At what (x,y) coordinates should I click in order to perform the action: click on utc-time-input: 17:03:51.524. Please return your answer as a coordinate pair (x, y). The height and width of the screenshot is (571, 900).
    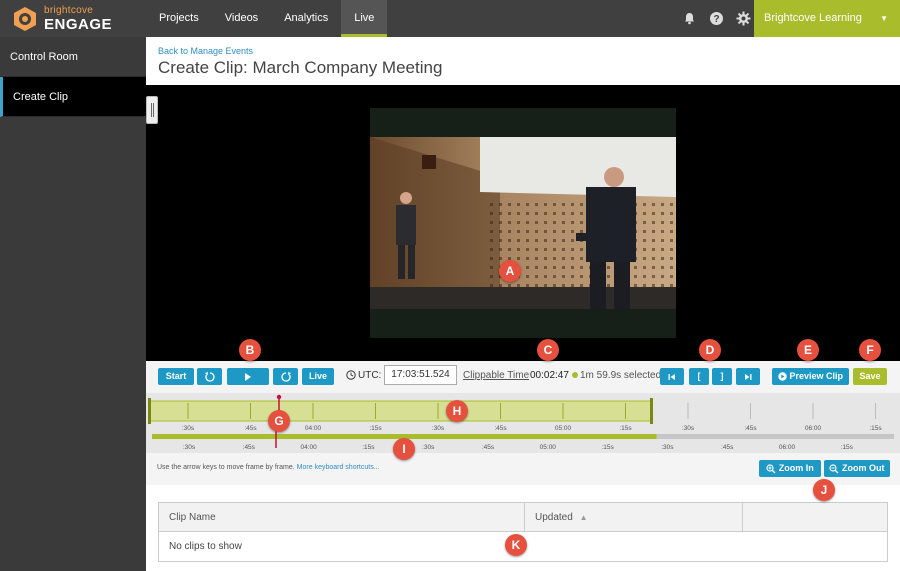
    Looking at the image, I should click on (420, 375).